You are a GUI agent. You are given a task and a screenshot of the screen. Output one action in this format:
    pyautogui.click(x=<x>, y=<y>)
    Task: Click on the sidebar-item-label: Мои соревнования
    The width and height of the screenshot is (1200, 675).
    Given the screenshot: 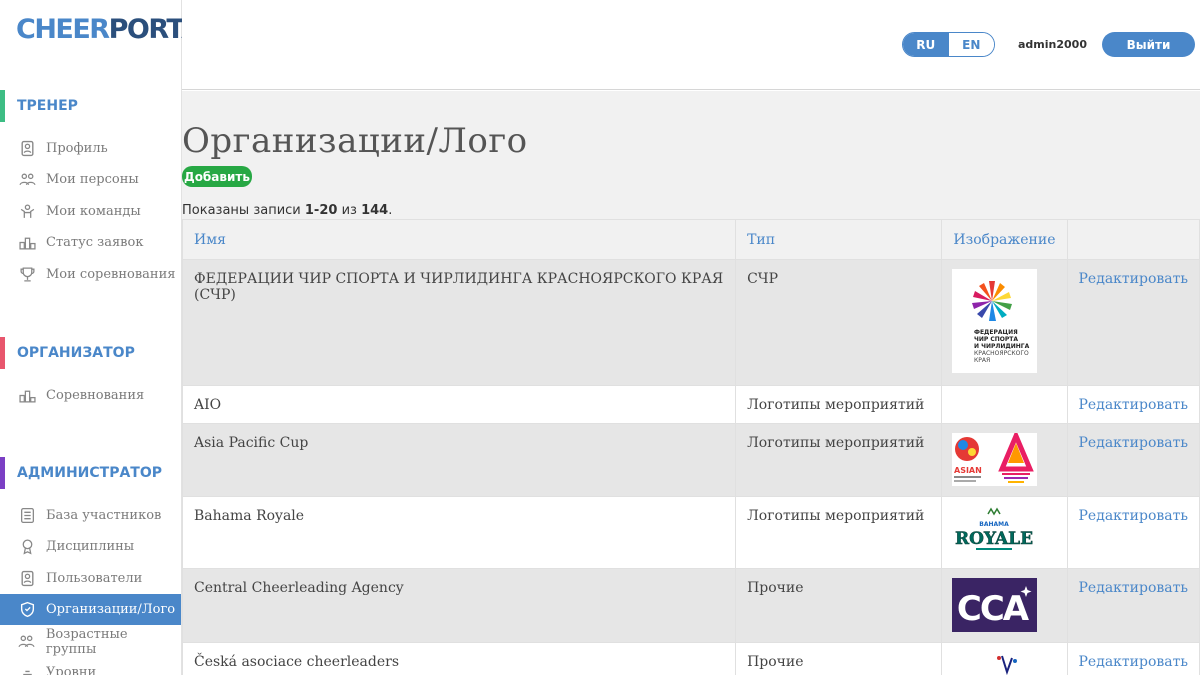 What is the action you would take?
    pyautogui.click(x=111, y=274)
    